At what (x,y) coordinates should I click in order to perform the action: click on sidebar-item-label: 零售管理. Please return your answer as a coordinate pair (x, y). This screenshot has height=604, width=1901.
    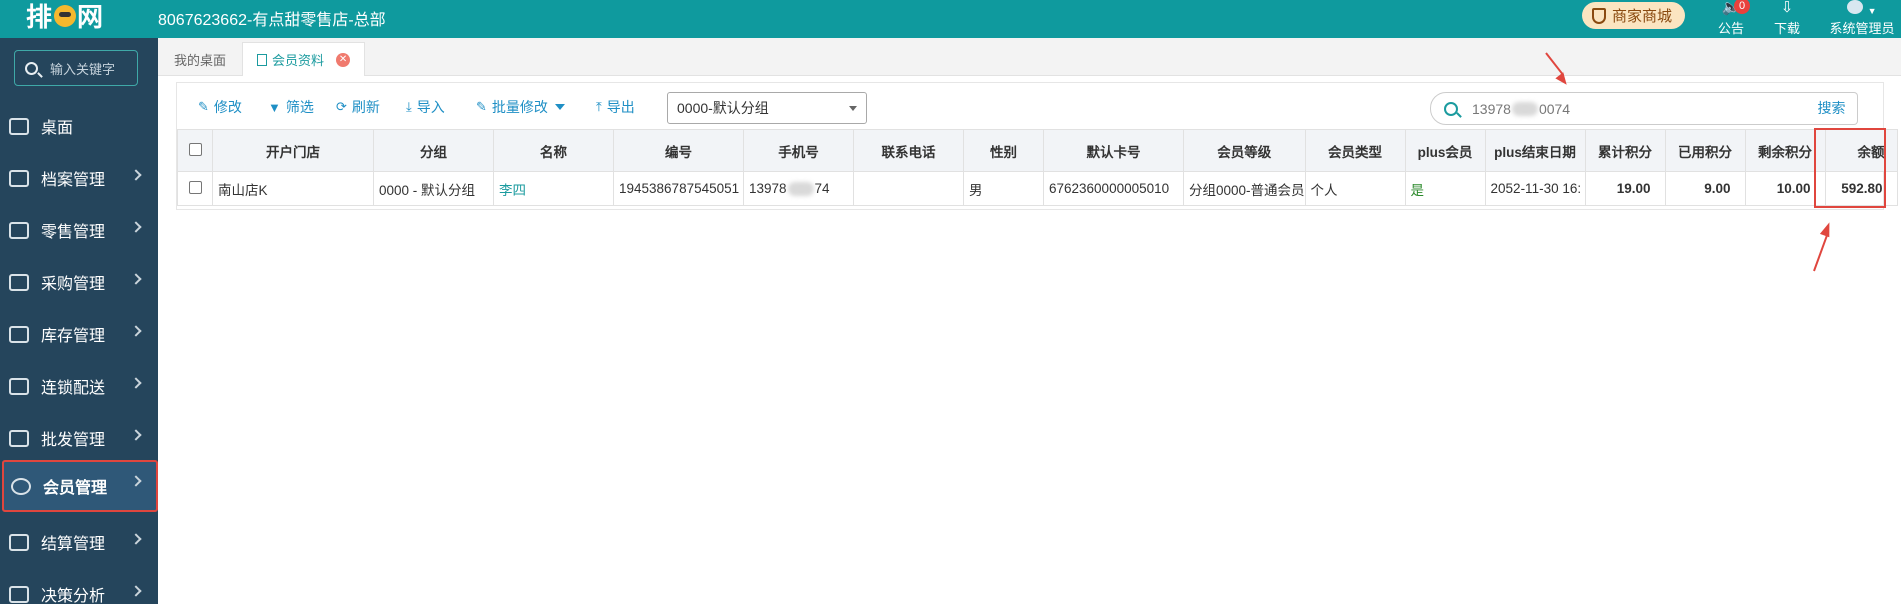
    Looking at the image, I should click on (73, 232).